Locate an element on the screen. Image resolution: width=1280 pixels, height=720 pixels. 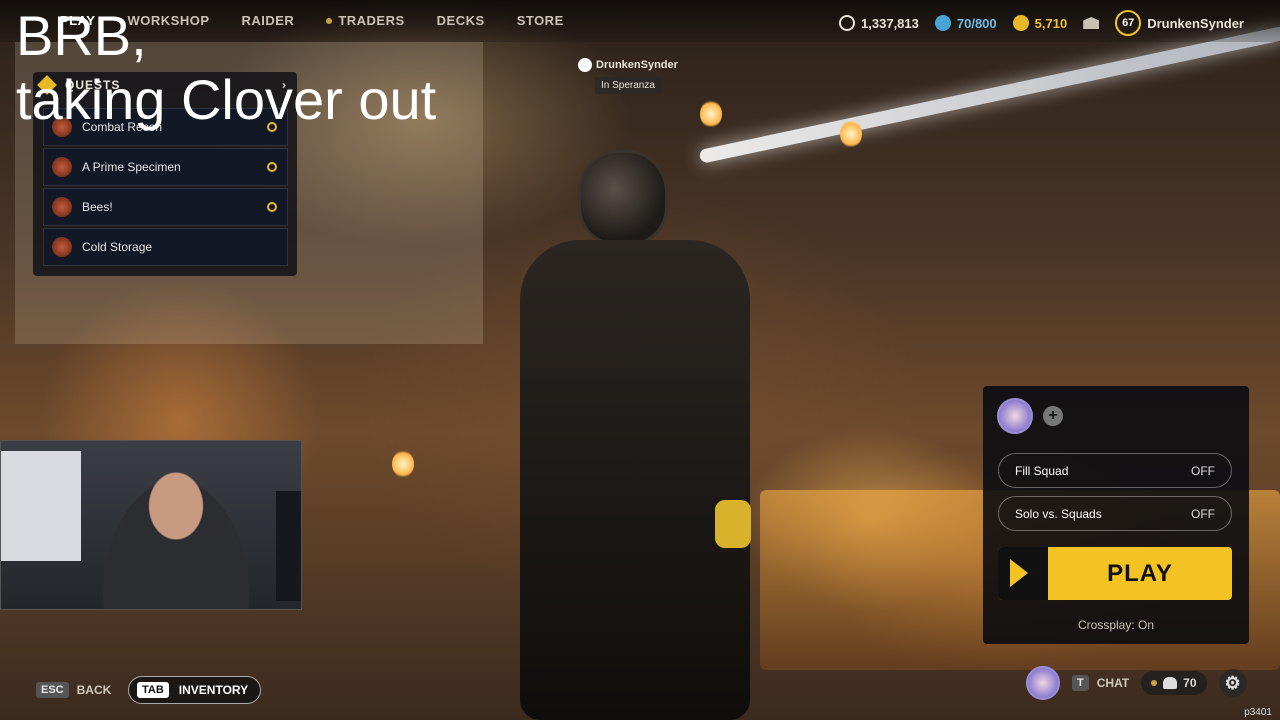
quest-label: Cold Storage is located at coordinates (117, 247).